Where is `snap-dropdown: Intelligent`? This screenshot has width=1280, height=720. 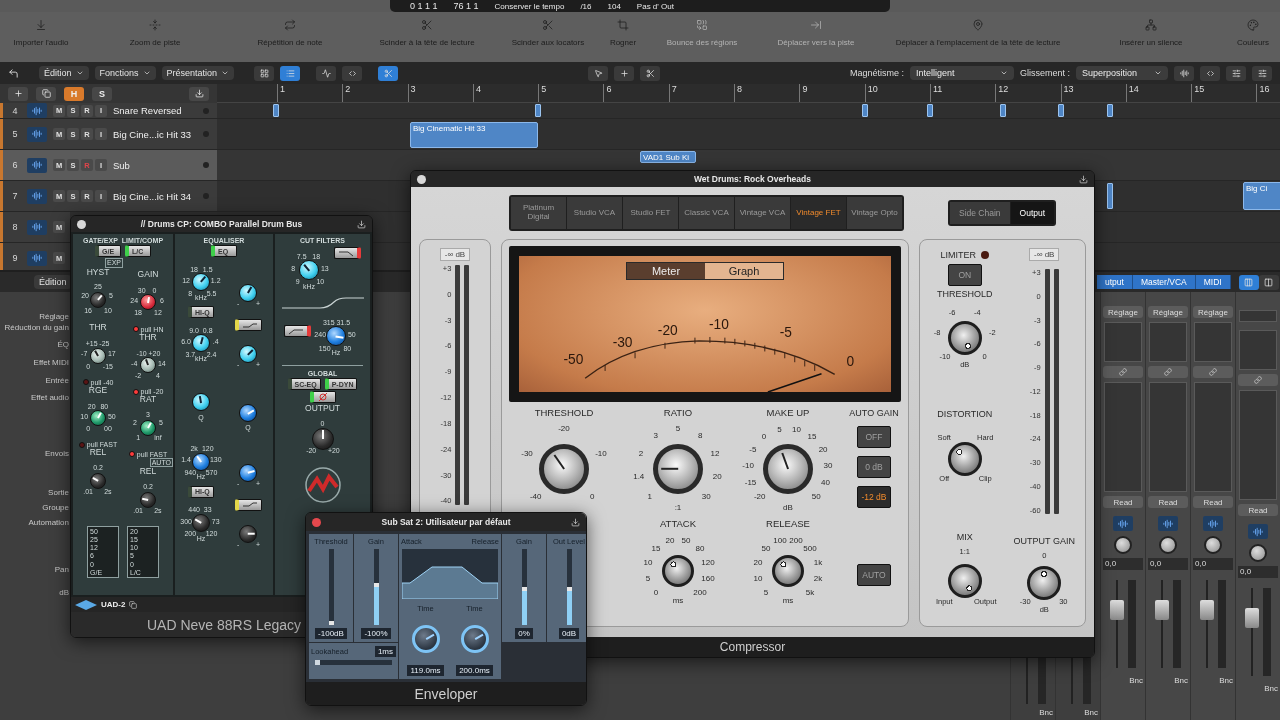 snap-dropdown: Intelligent is located at coordinates (962, 73).